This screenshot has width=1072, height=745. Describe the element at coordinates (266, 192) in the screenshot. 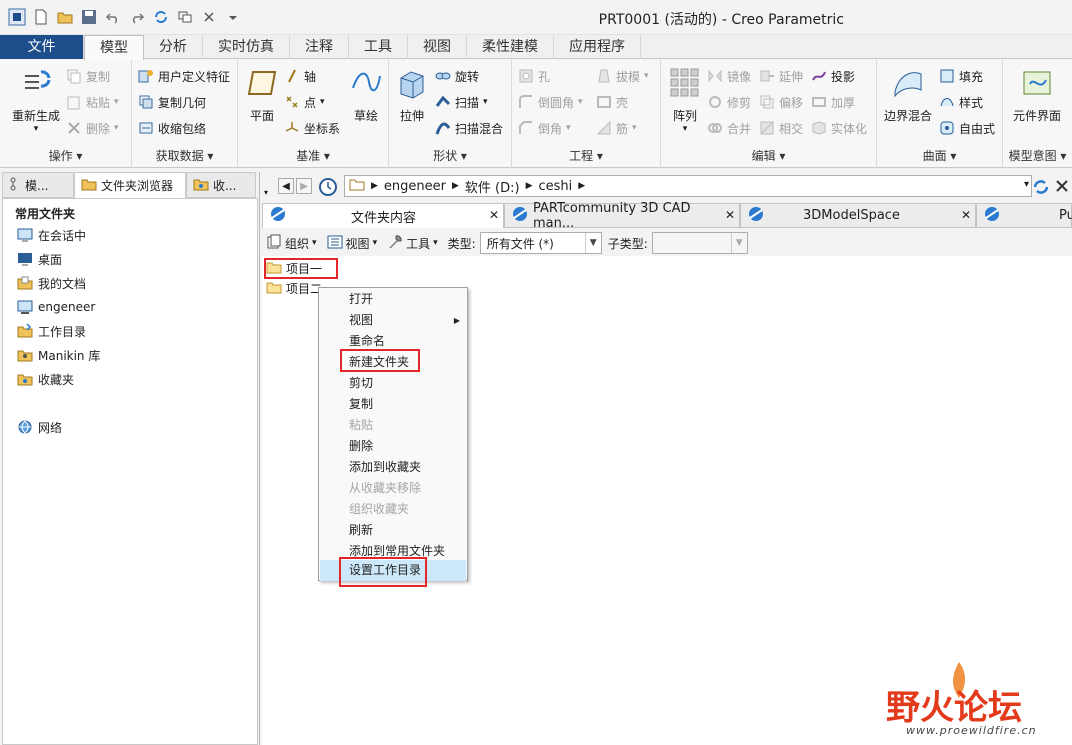

I see `panel-menu-icon: ▾` at that location.